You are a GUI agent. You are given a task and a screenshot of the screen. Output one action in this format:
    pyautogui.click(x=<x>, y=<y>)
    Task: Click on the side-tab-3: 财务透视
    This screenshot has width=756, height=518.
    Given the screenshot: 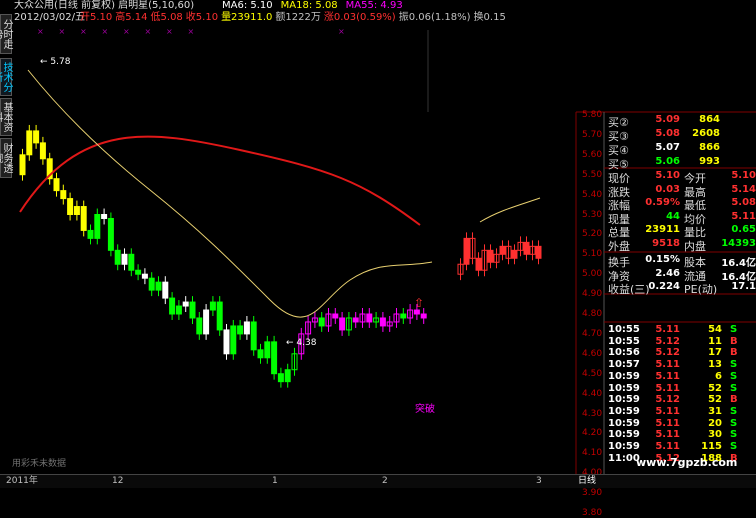 What is the action you would take?
    pyautogui.click(x=6, y=158)
    